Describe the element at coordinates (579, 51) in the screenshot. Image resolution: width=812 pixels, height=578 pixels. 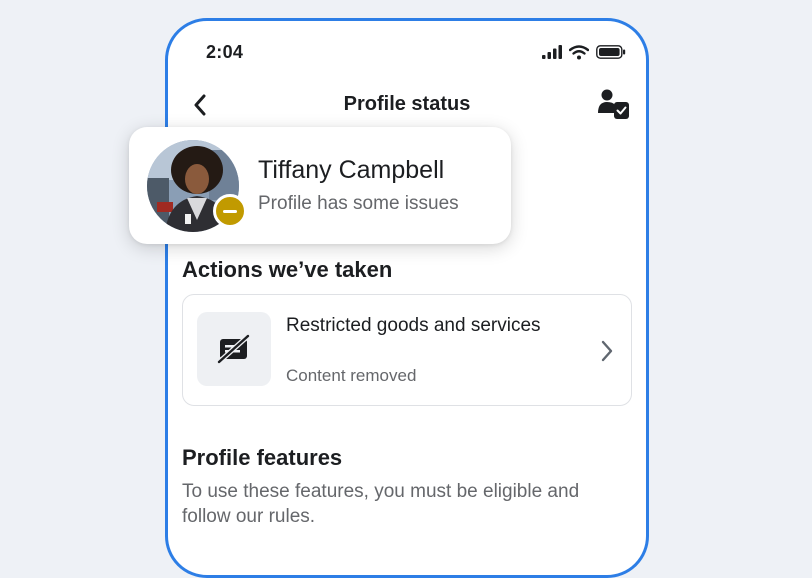
I see `wifi-icon` at that location.